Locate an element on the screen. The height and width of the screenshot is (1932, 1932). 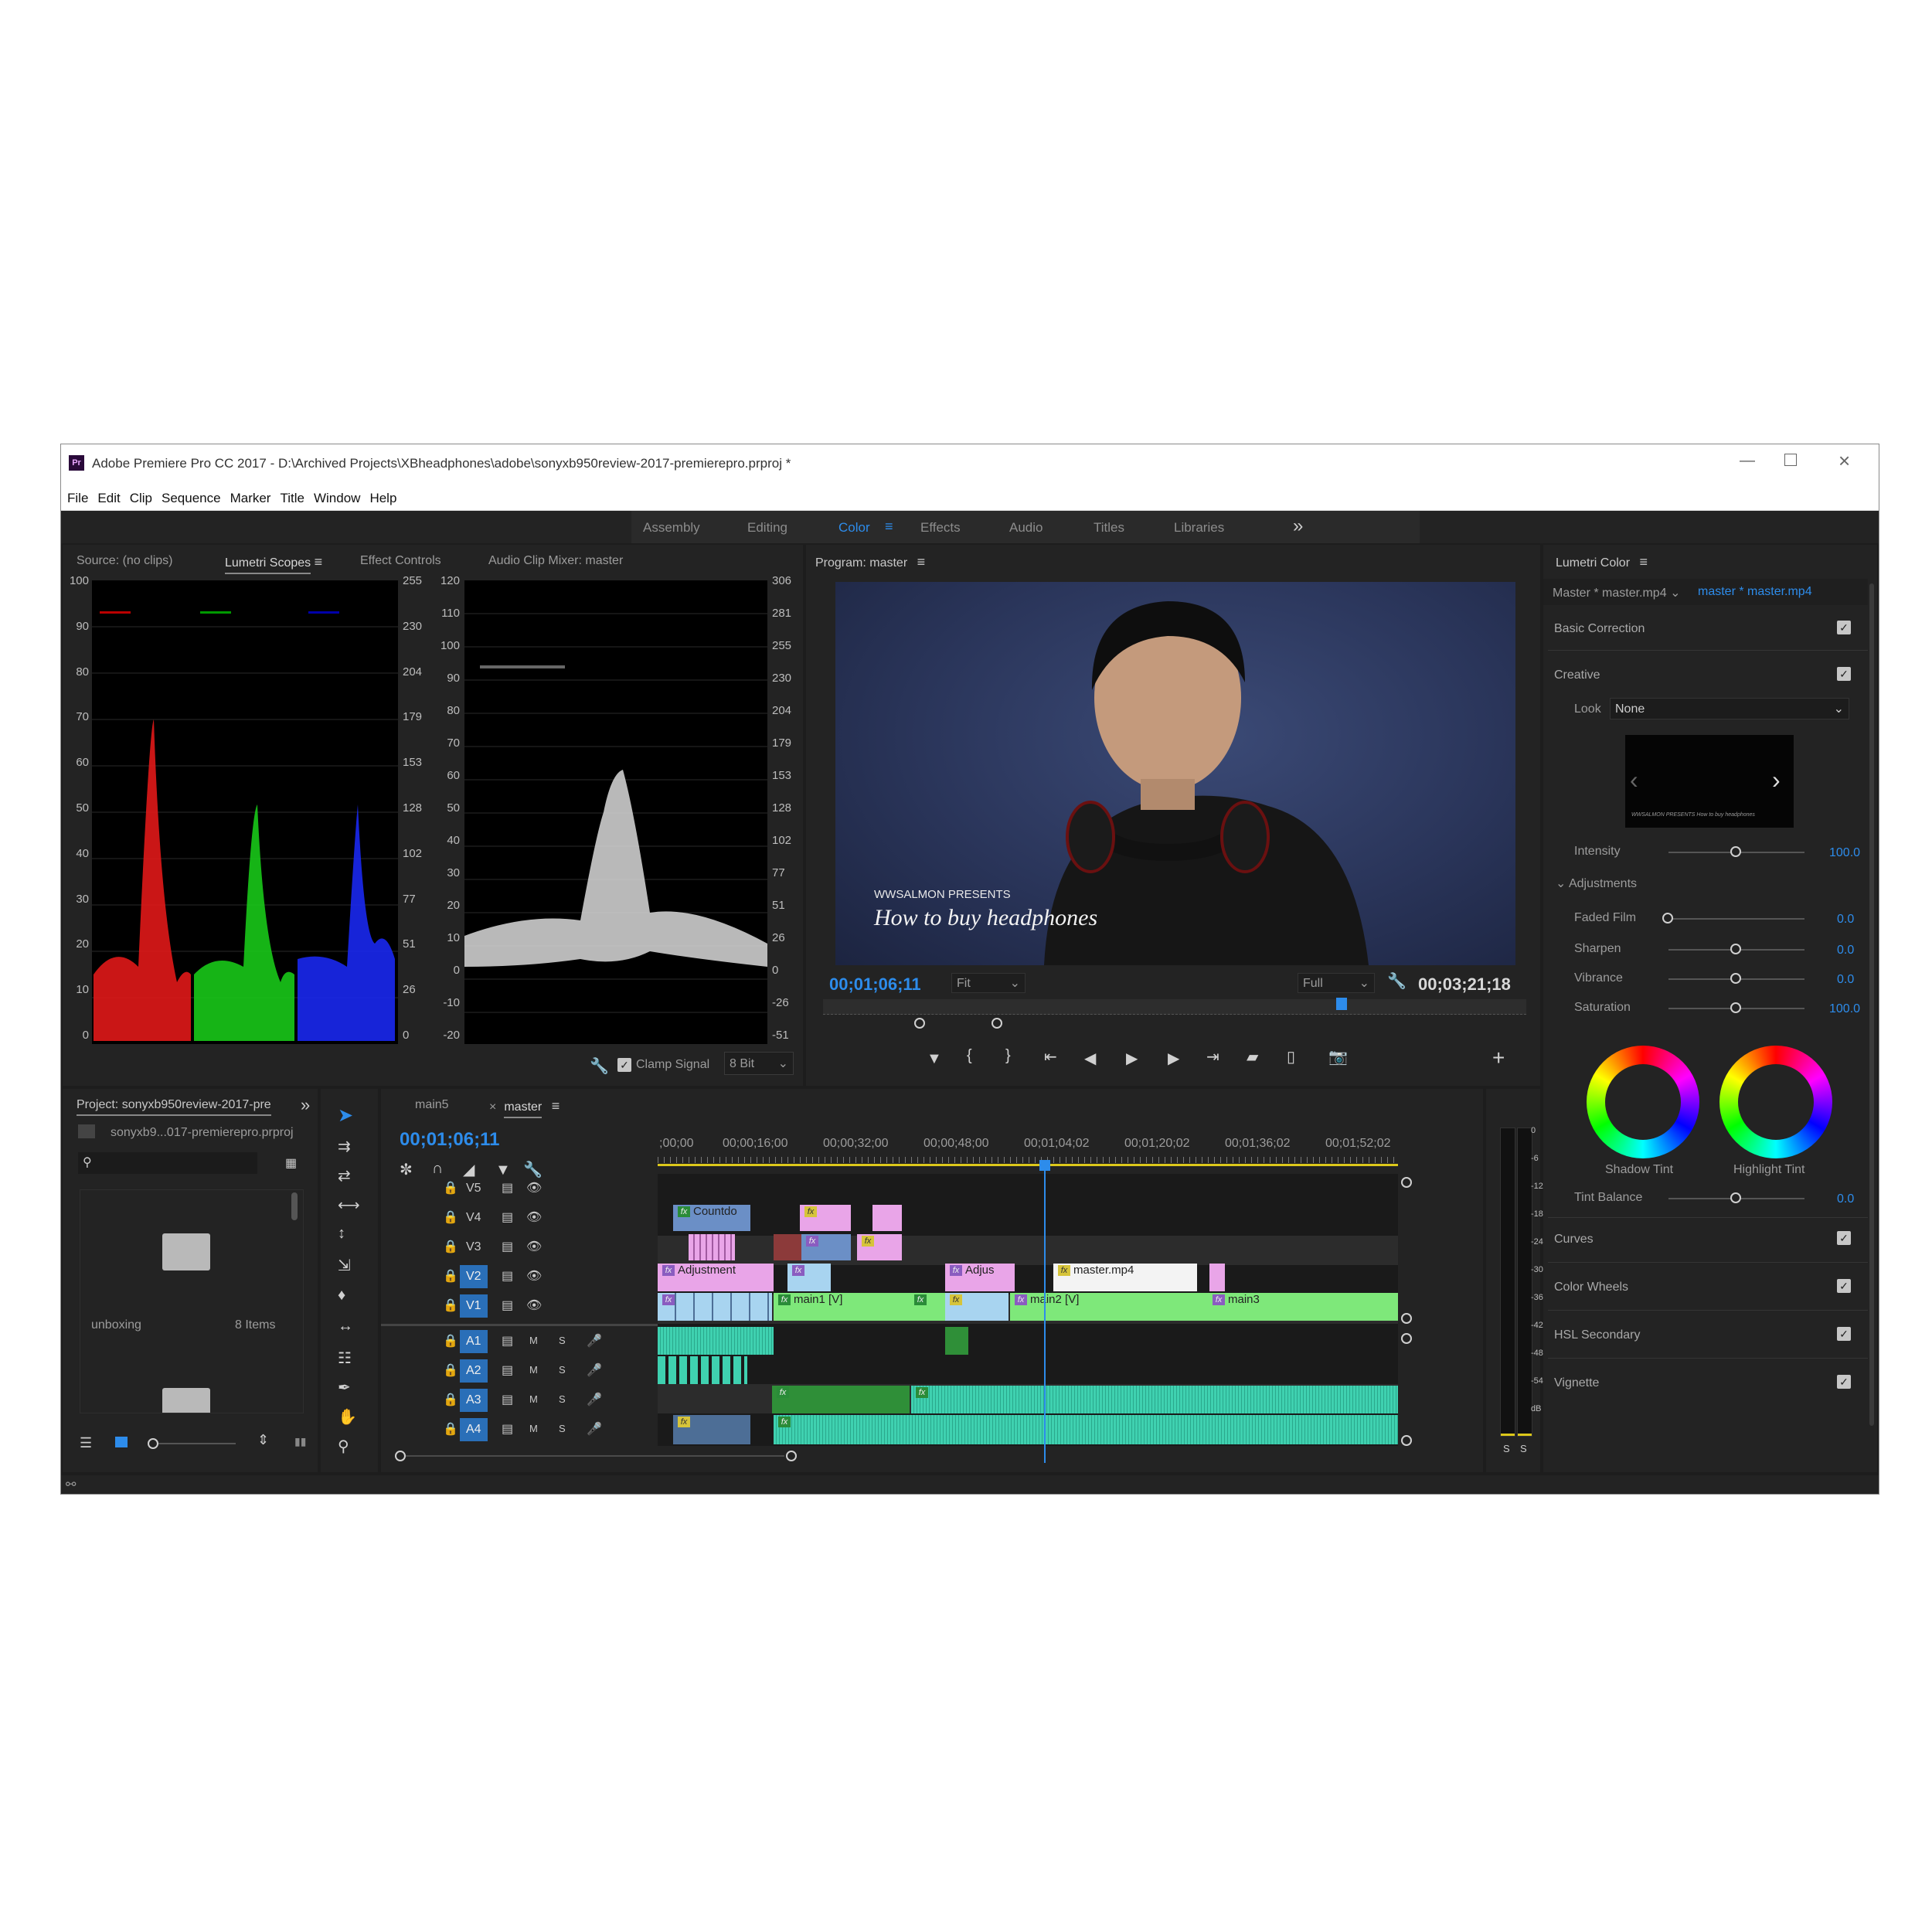
menu-title: Title is located at coordinates (292, 498).